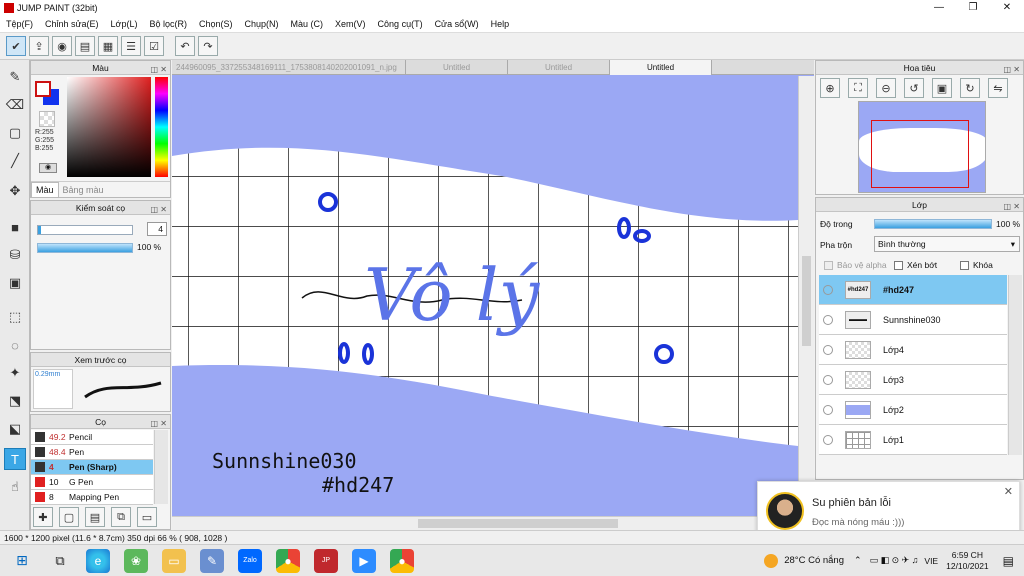  Describe the element at coordinates (15, 77) in the screenshot. I see `brush-tool-icon: ✎` at that location.